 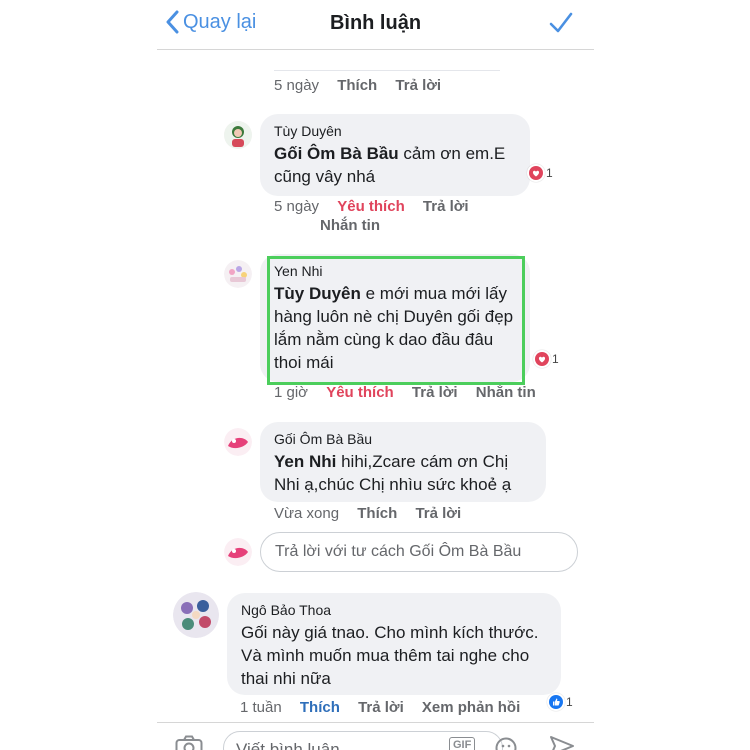 I want to click on sticker-button, so click(x=506, y=743).